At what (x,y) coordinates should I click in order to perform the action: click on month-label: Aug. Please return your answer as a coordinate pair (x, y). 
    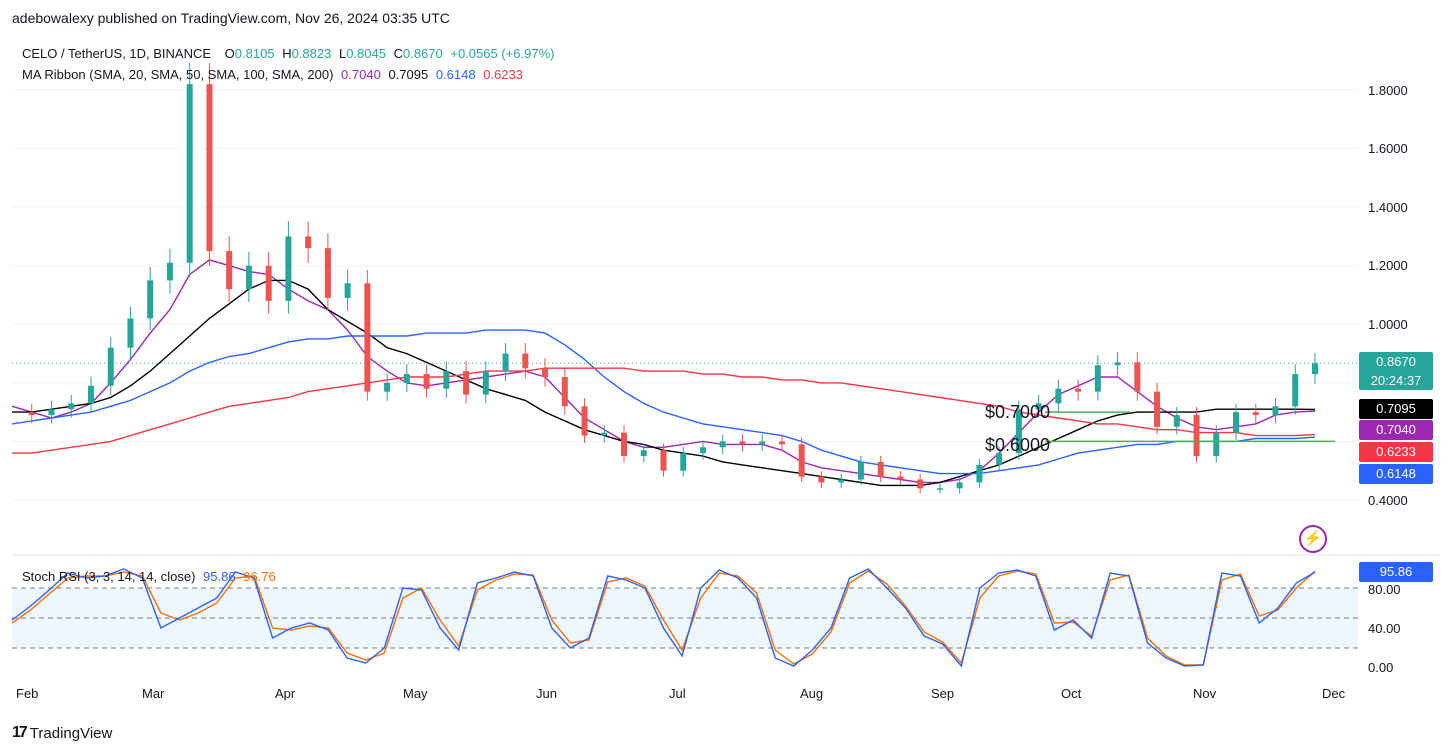
    Looking at the image, I should click on (812, 693).